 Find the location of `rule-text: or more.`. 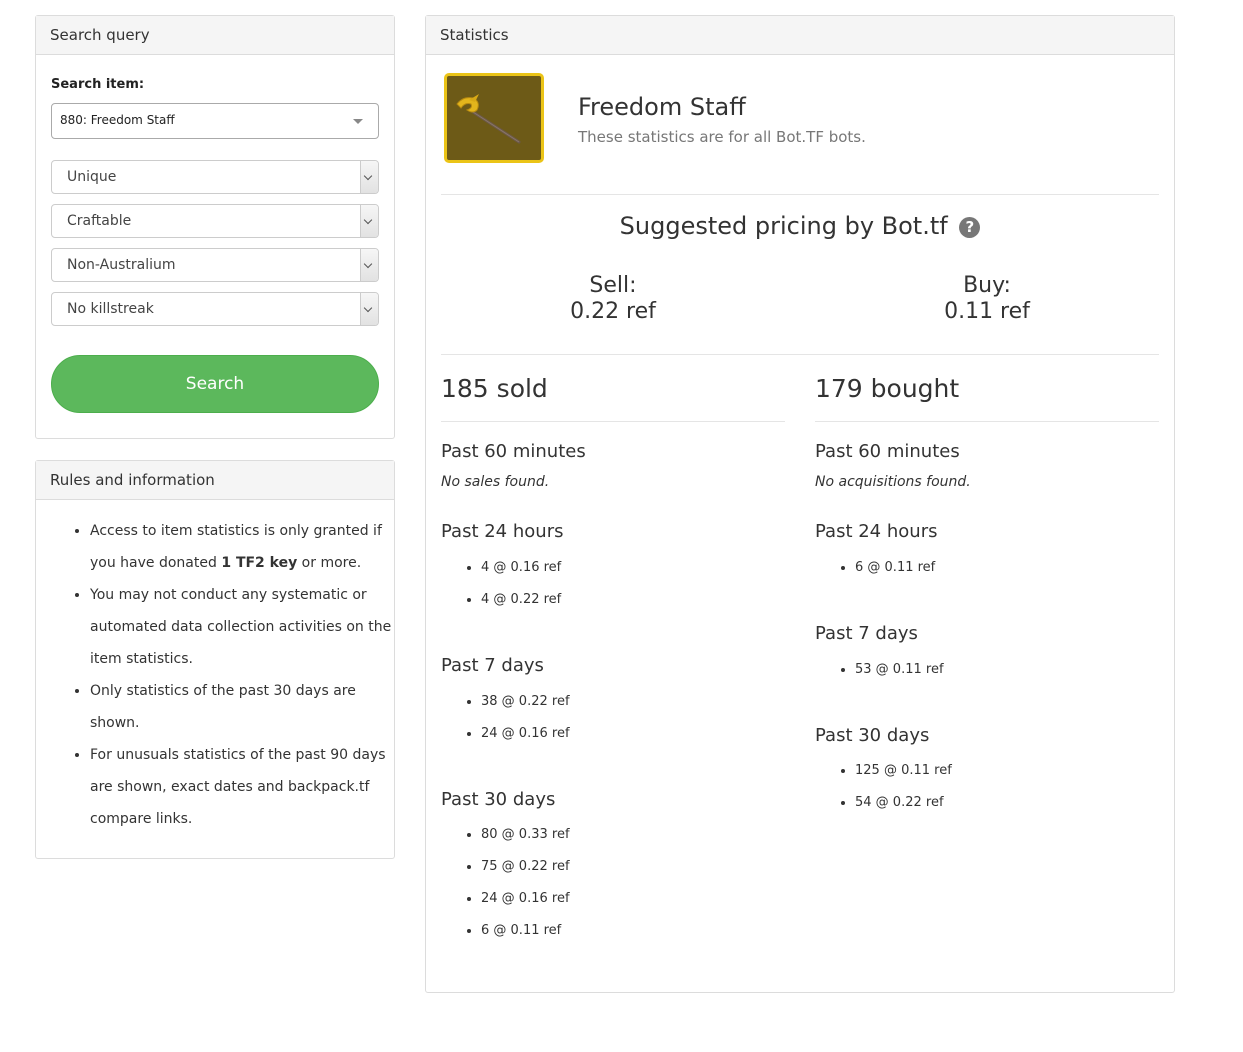

rule-text: or more. is located at coordinates (329, 563).